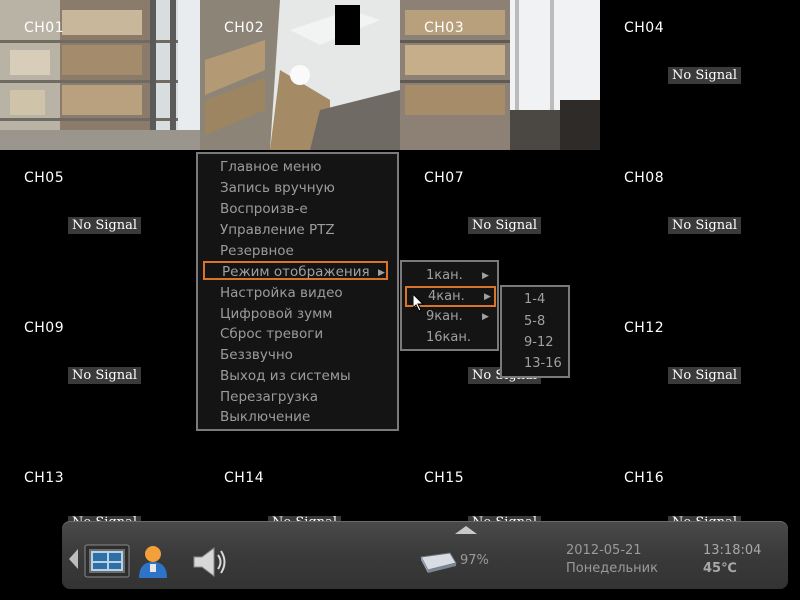  Describe the element at coordinates (276, 314) in the screenshot. I see `menu-item-digital-zoom: Цифровой зумм` at that location.